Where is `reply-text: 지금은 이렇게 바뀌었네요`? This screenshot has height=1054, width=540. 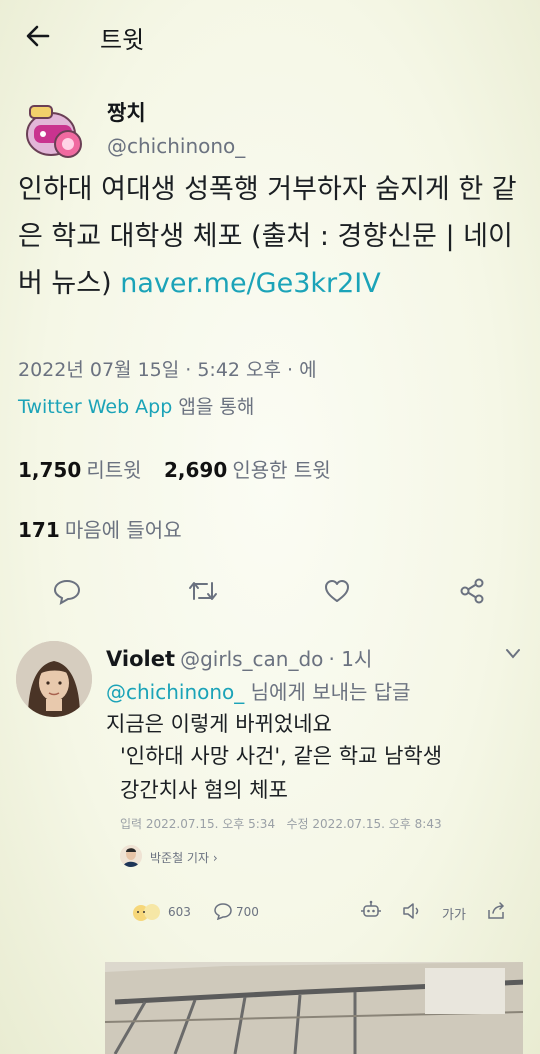 reply-text: 지금은 이렇게 바뀌었네요 is located at coordinates (219, 724).